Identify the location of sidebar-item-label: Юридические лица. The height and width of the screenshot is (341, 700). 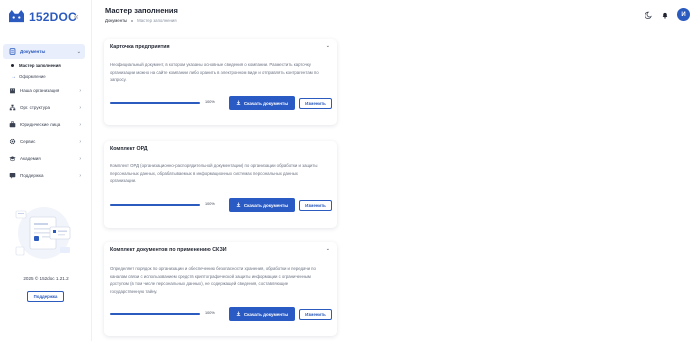
(40, 124).